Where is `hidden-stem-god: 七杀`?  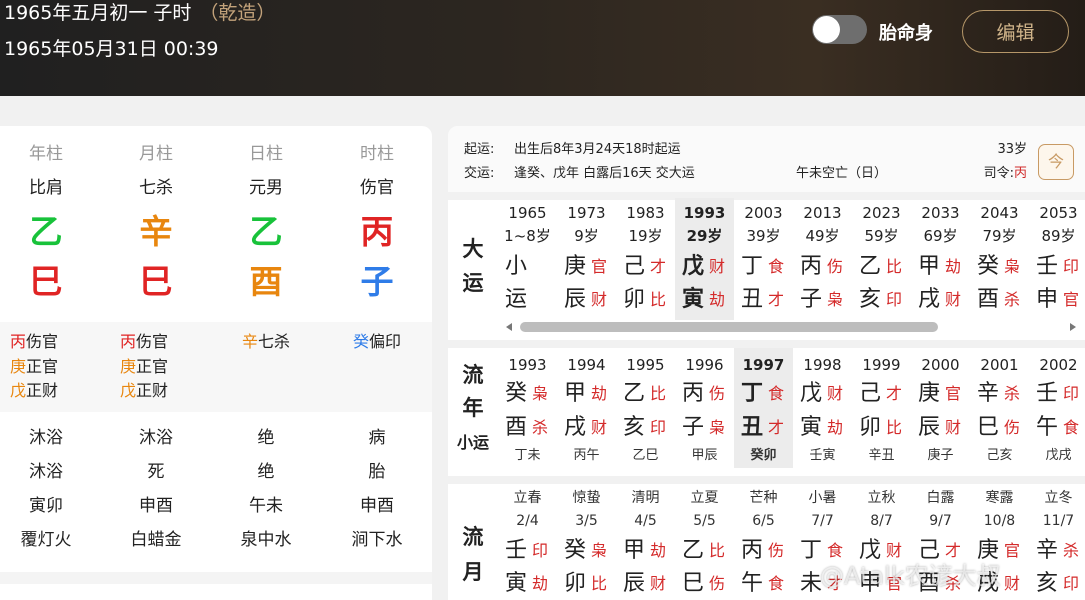 hidden-stem-god: 七杀 is located at coordinates (274, 341).